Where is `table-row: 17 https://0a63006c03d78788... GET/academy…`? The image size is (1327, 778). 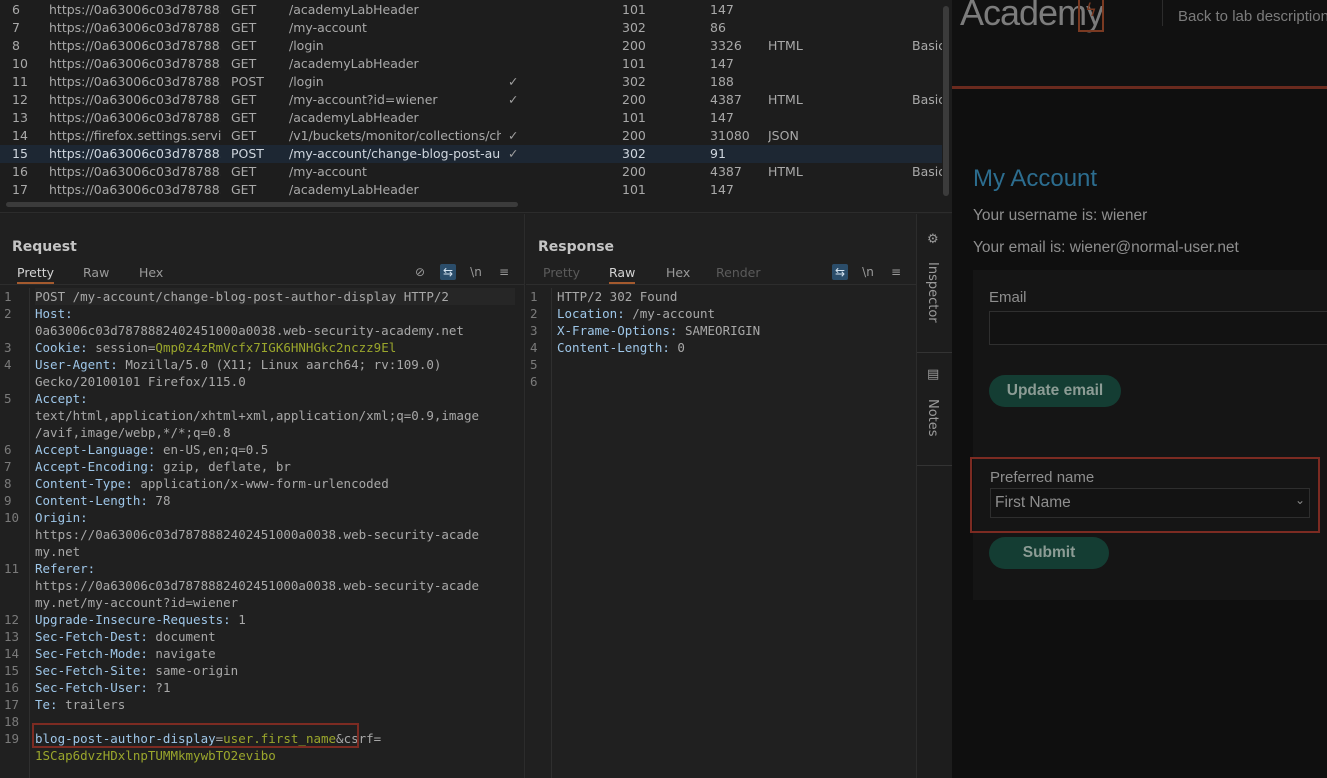 table-row: 17 https://0a63006c03d78788... GET/academy… is located at coordinates (471, 190).